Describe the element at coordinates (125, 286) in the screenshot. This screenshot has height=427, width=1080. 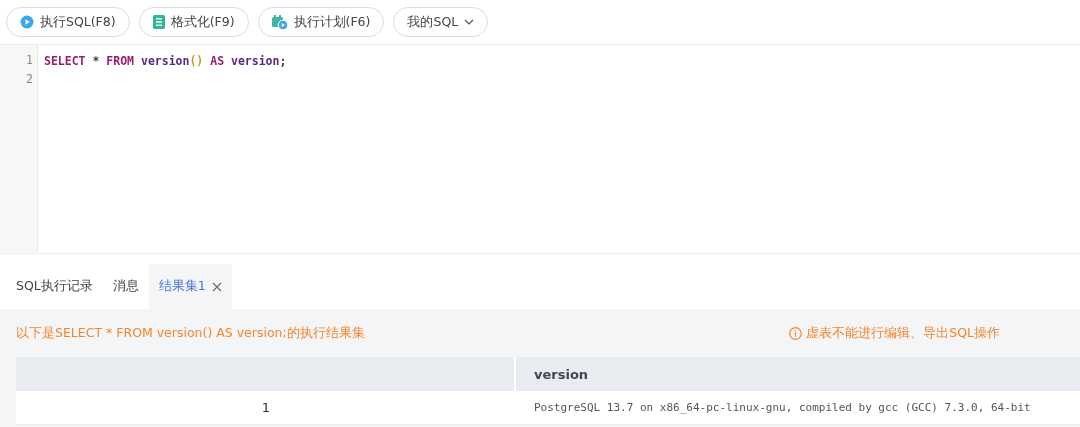
I see `result-tab: 消息` at that location.